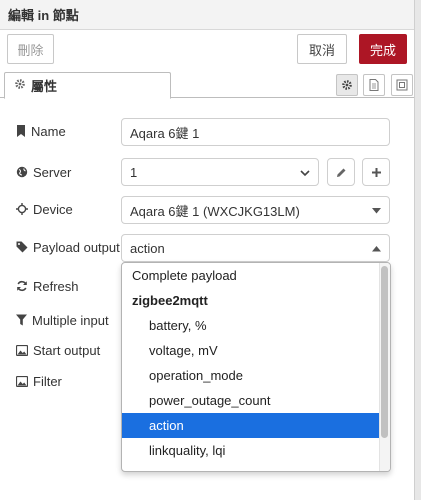  What do you see at coordinates (87, 85) in the screenshot?
I see `tab-properties: 屬性` at bounding box center [87, 85].